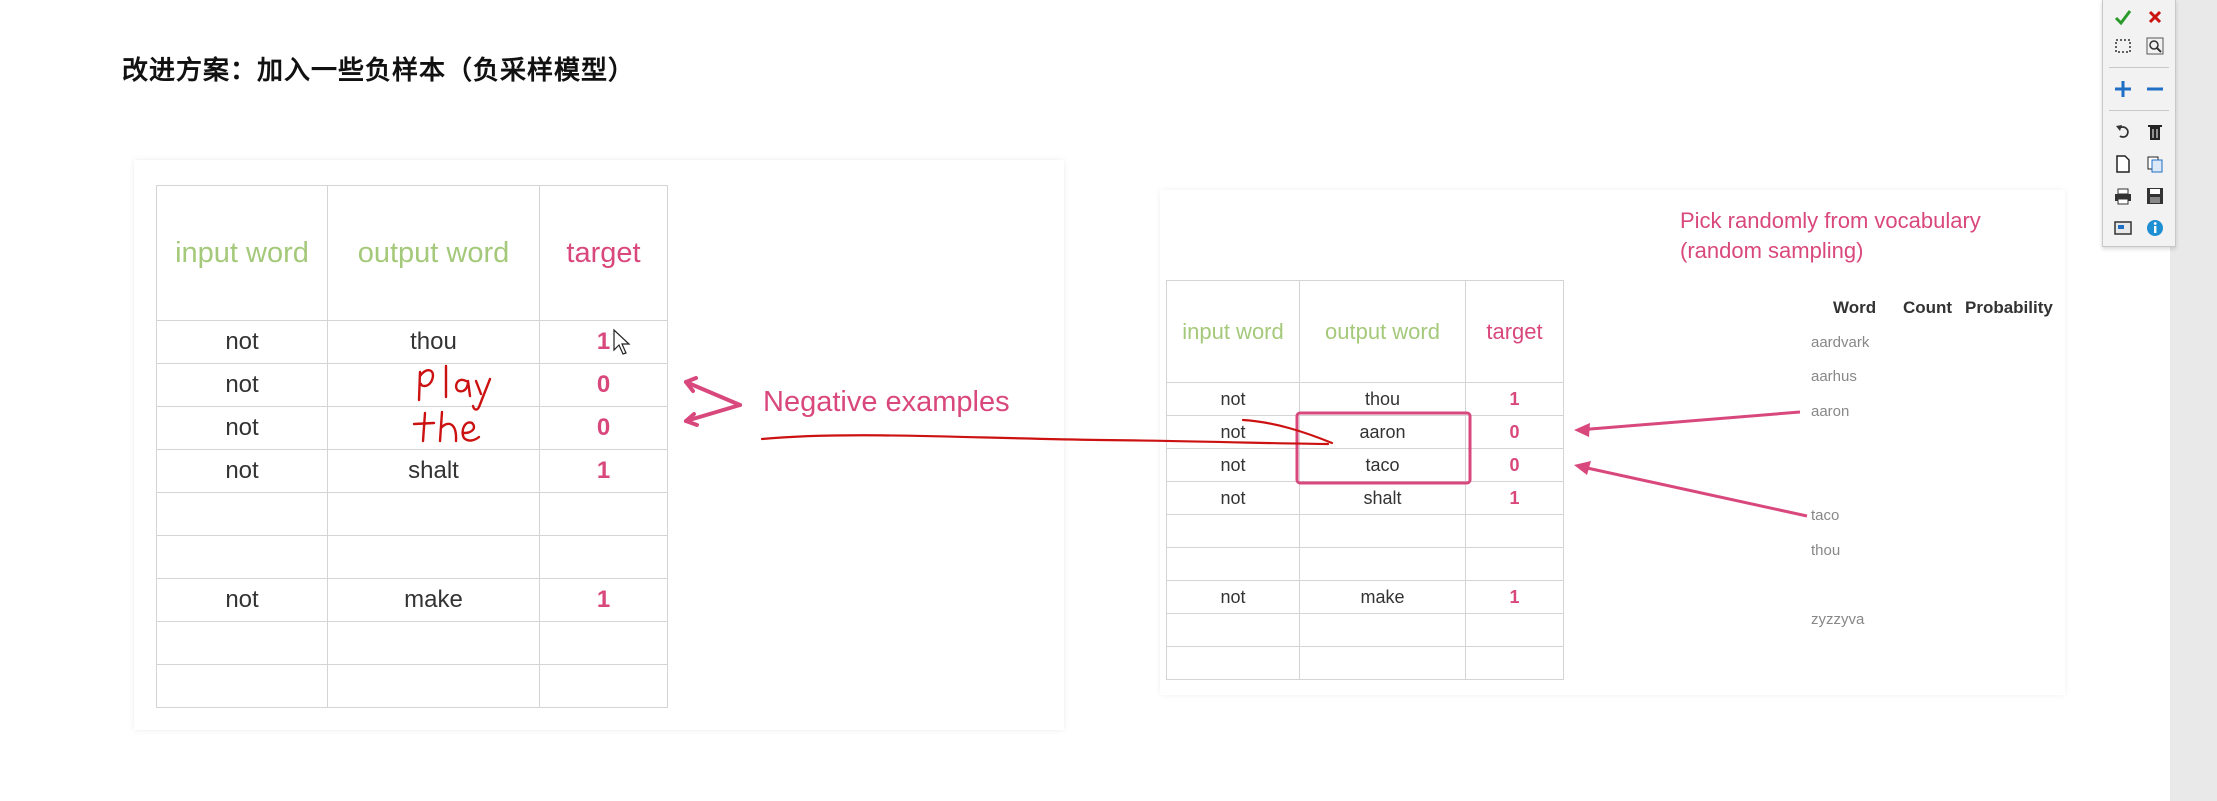  I want to click on vocab-arrow-taco, so click(1692, 491).